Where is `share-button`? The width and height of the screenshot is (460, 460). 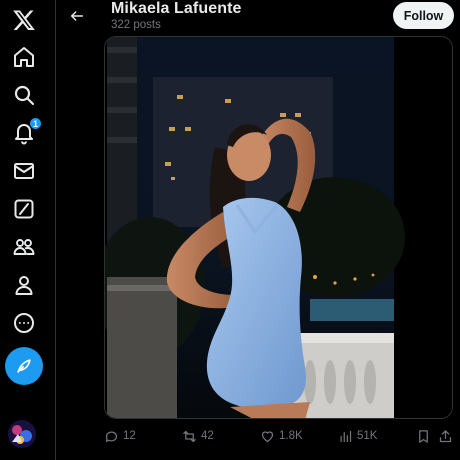
share-button is located at coordinates (445, 436).